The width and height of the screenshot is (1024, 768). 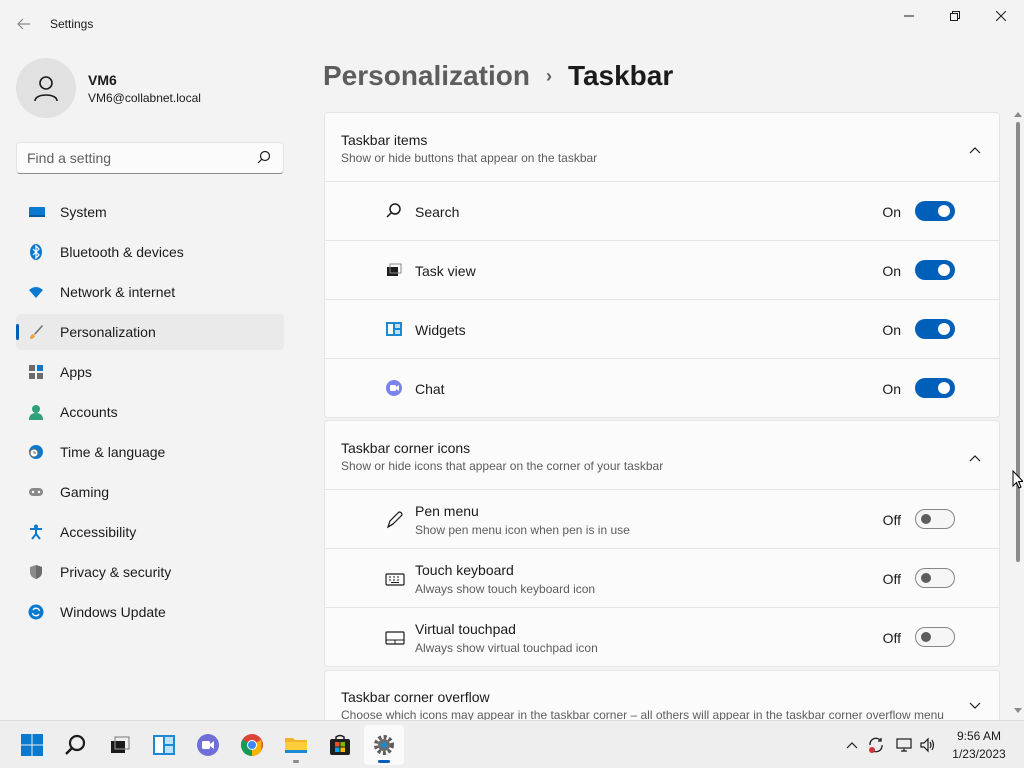 I want to click on scroll-thumb, so click(x=1018, y=342).